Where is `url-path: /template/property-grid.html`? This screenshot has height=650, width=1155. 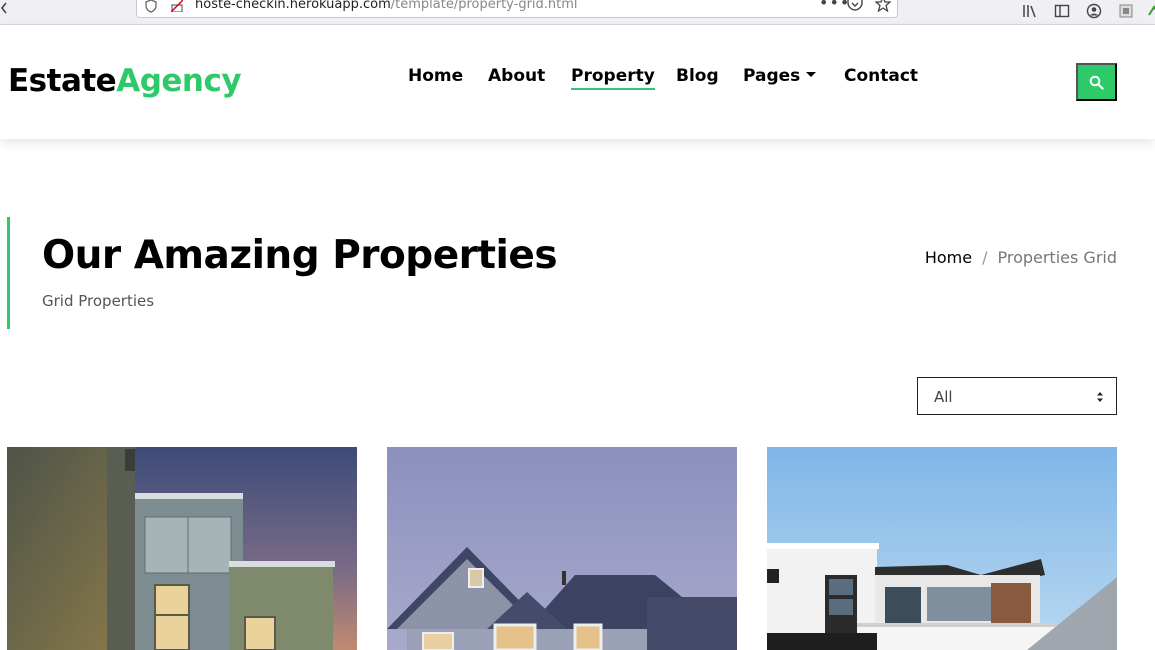 url-path: /template/property-grid.html is located at coordinates (484, 6).